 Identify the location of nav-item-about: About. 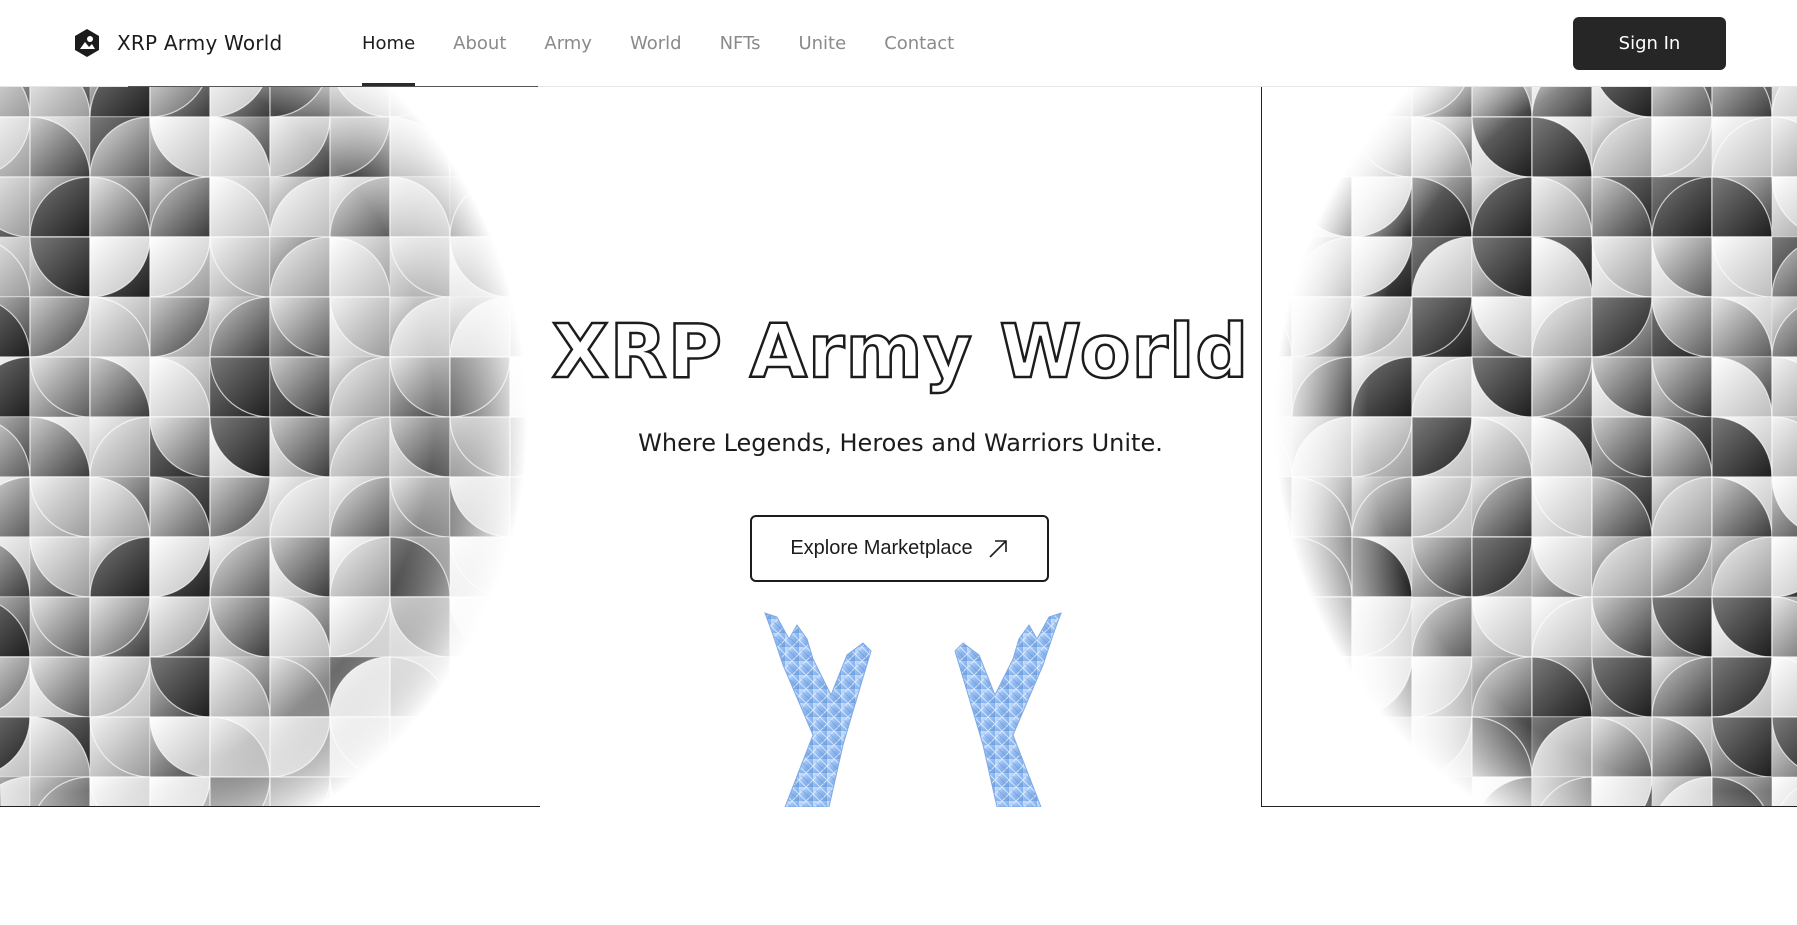
(479, 43).